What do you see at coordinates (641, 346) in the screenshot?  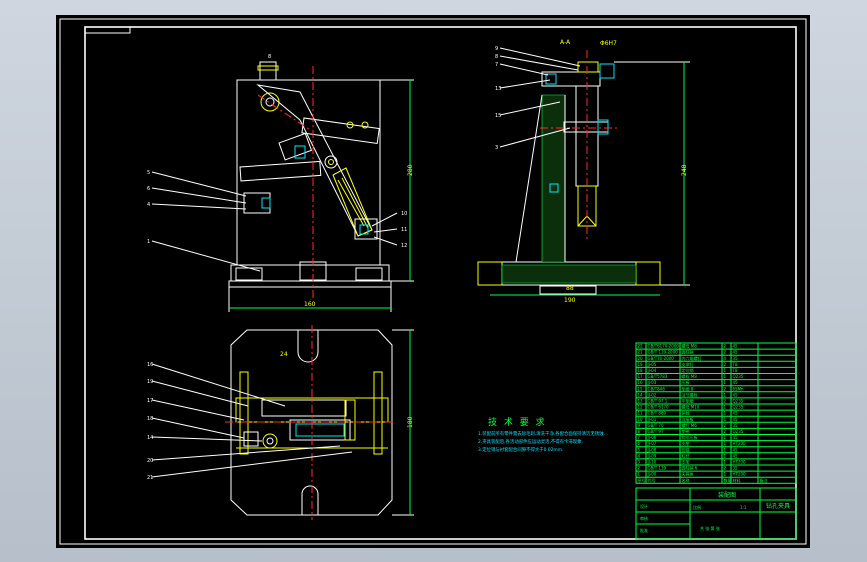 I see `bom-cell: 22` at bounding box center [641, 346].